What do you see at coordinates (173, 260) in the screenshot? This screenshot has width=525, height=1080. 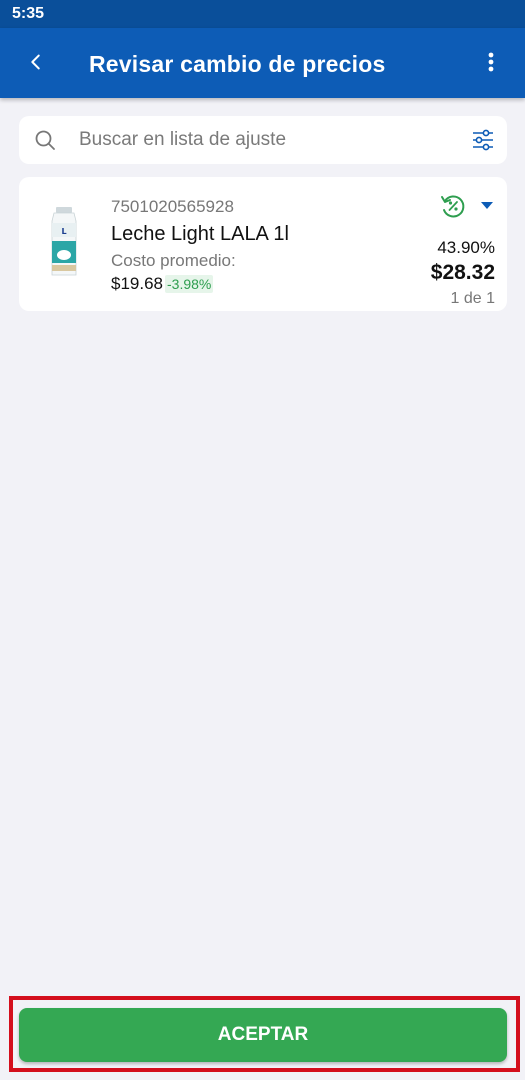 I see `cost-label: Costo promedio:` at bounding box center [173, 260].